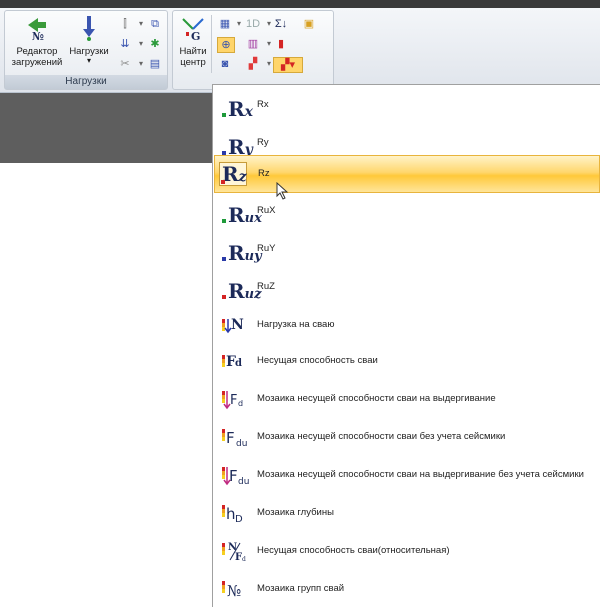  Describe the element at coordinates (155, 24) in the screenshot. I see `load-copy-icon: ⧉` at that location.